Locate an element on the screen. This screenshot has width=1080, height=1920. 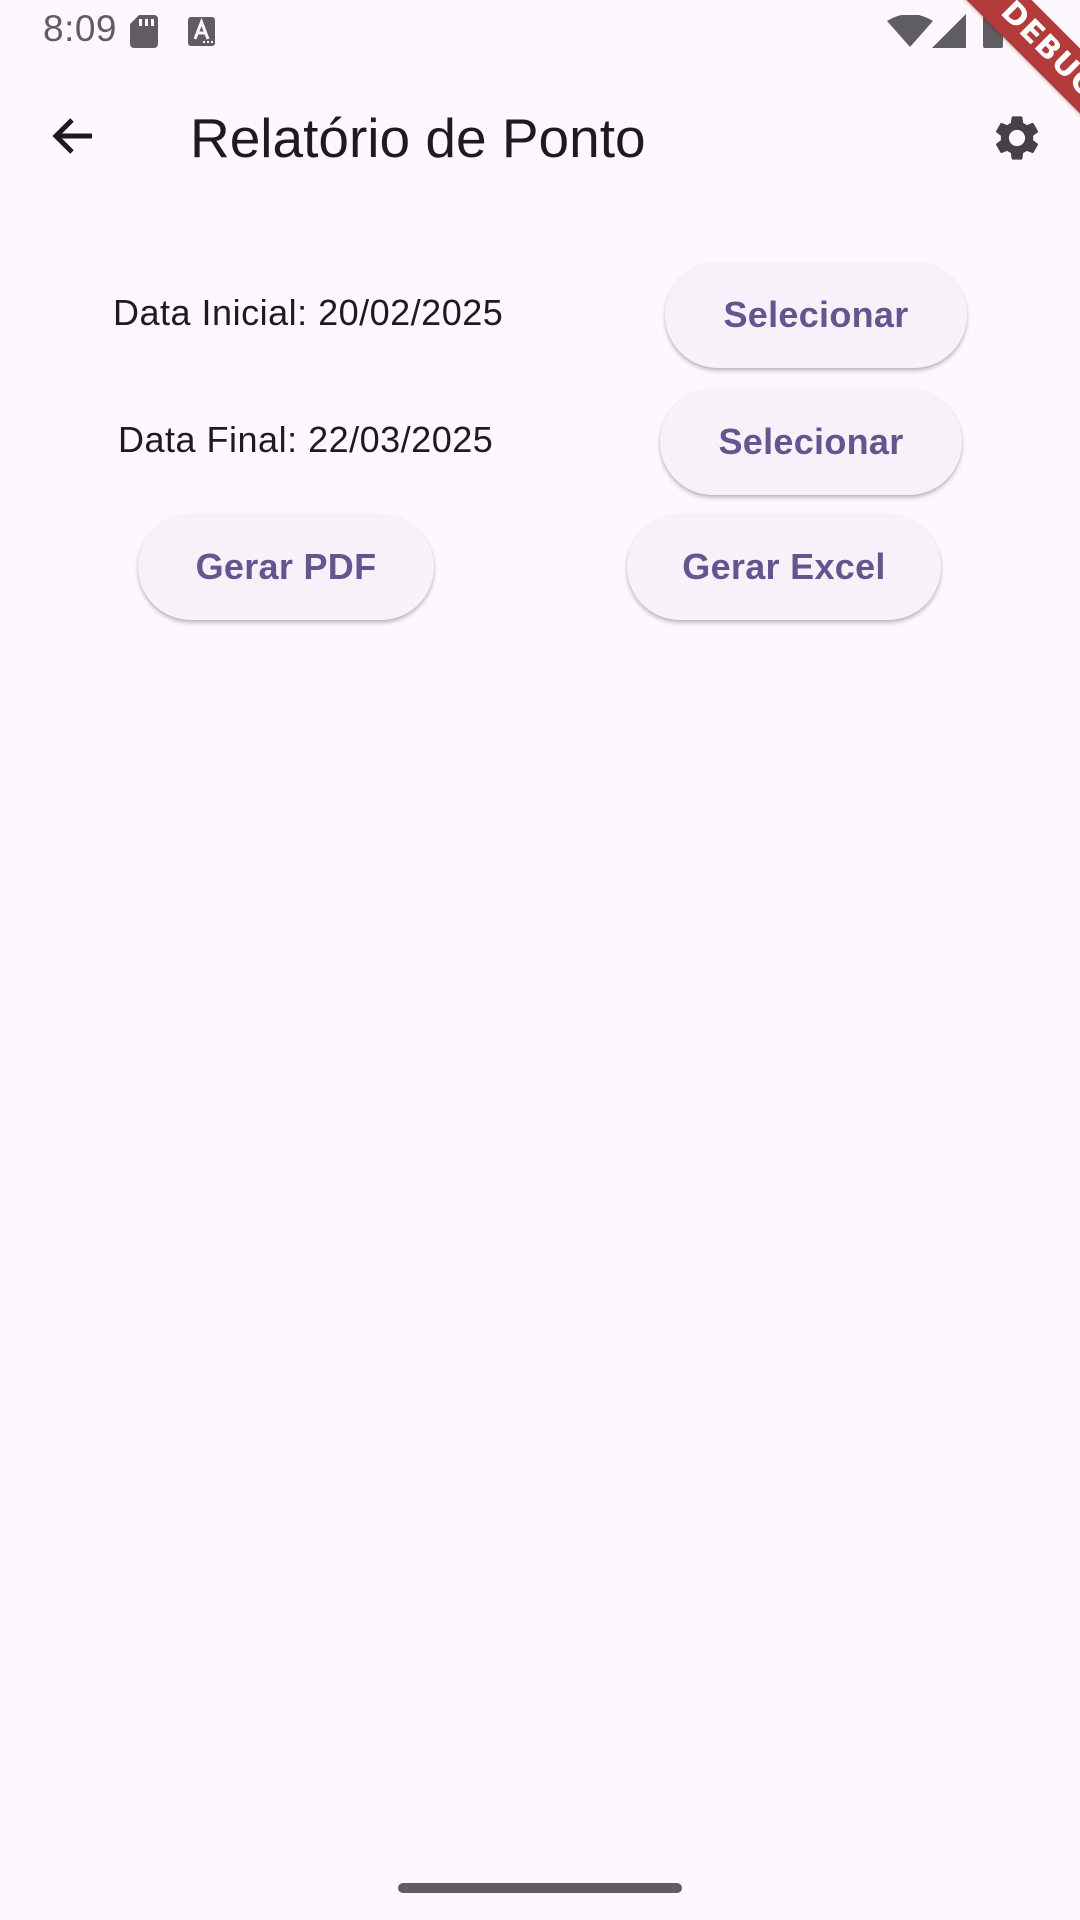
generate-pdf-button: Gerar PDF is located at coordinates (286, 567).